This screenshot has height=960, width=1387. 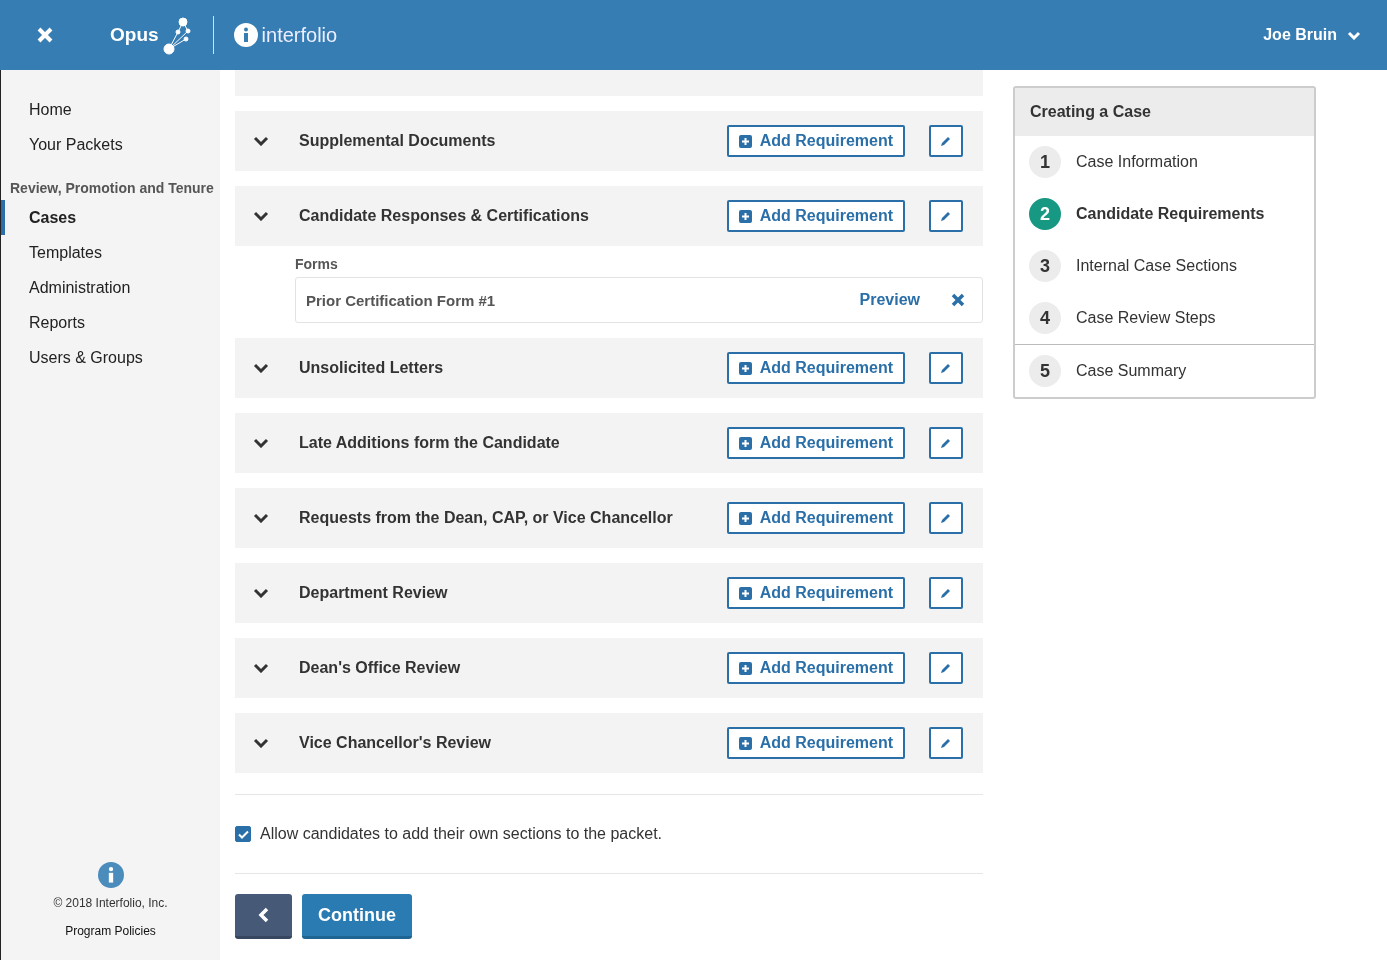 I want to click on network-nodes-icon, so click(x=175, y=35).